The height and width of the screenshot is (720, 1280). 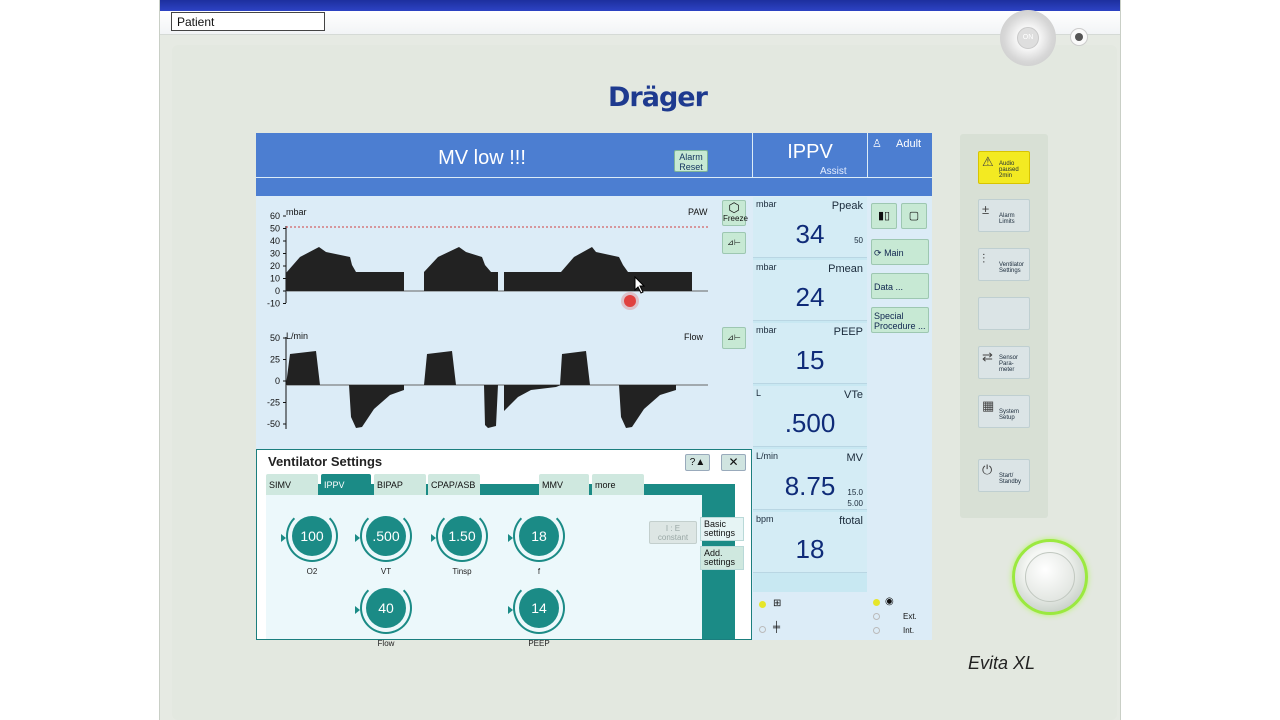 I want to click on system-icon: ▦, so click(x=988, y=405).